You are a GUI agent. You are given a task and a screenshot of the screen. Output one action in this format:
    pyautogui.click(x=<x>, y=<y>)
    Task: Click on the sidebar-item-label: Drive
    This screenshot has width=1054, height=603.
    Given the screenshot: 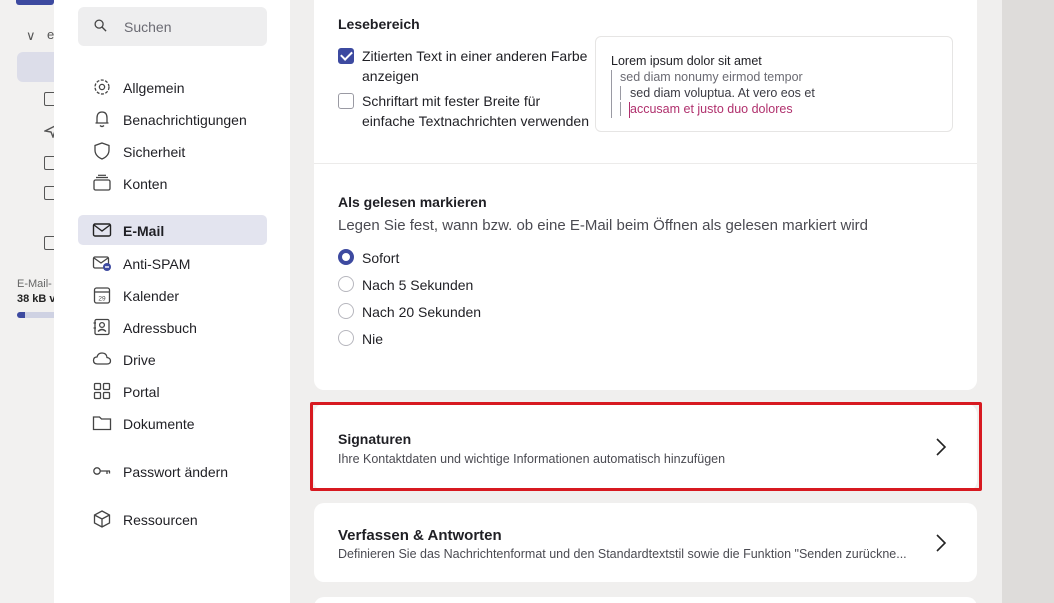 What is the action you would take?
    pyautogui.click(x=139, y=360)
    